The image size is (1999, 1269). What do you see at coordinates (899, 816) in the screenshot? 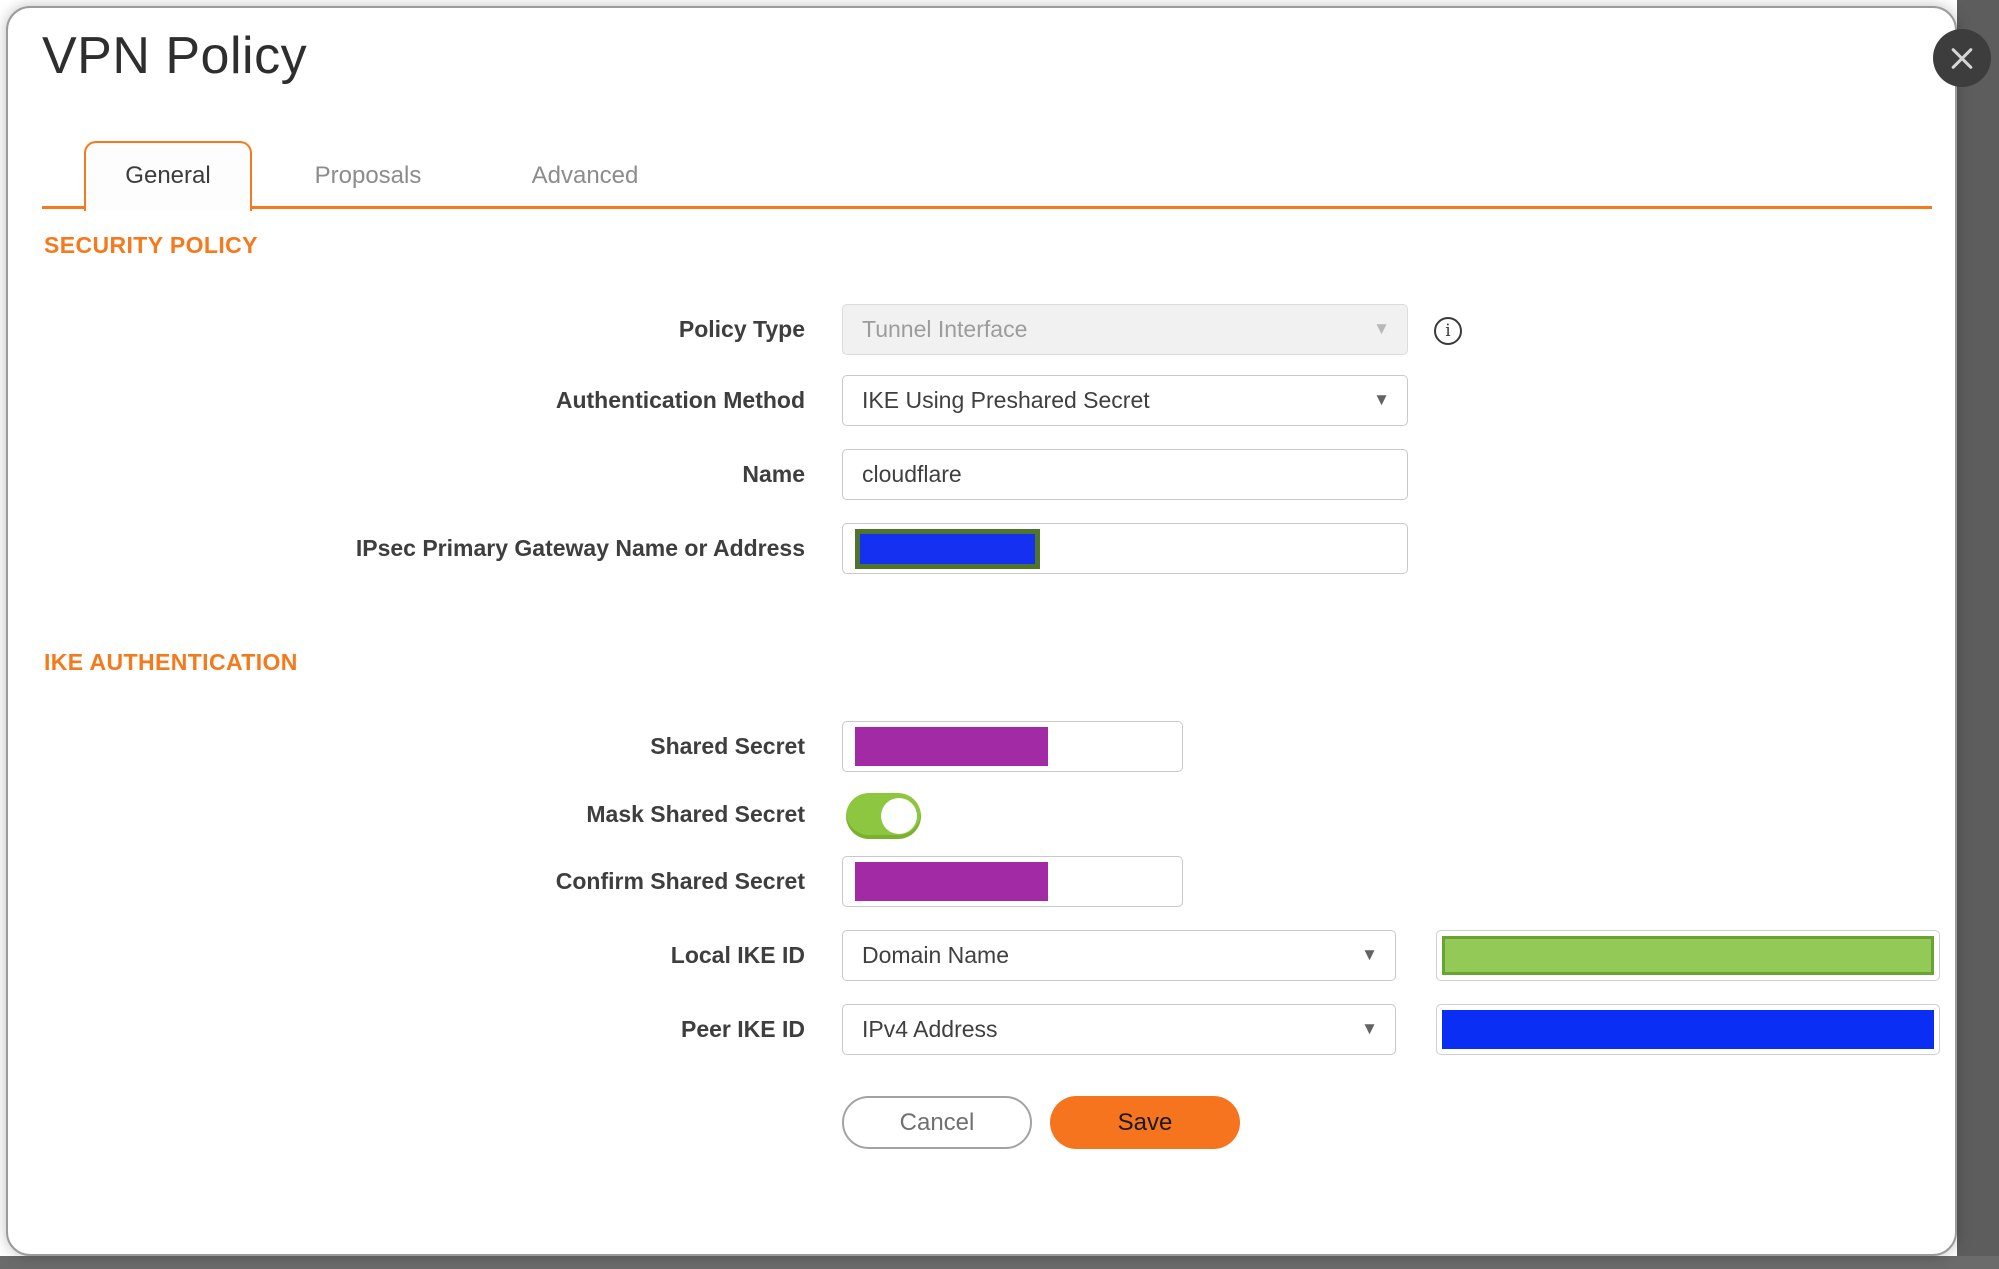
I see `toggle-knob` at bounding box center [899, 816].